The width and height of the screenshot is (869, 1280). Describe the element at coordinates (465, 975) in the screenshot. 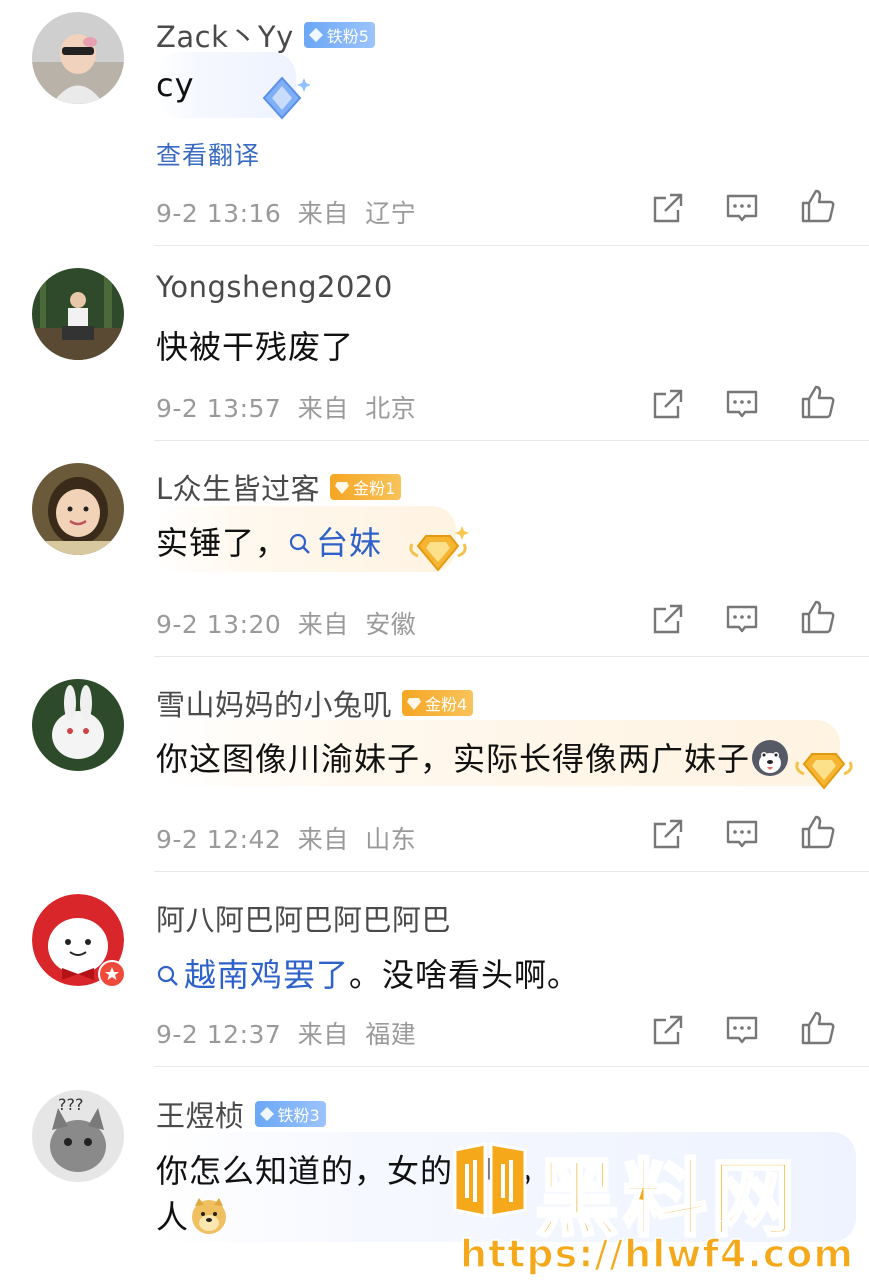

I see `comment-text-body: 。没啥看头啊。` at that location.